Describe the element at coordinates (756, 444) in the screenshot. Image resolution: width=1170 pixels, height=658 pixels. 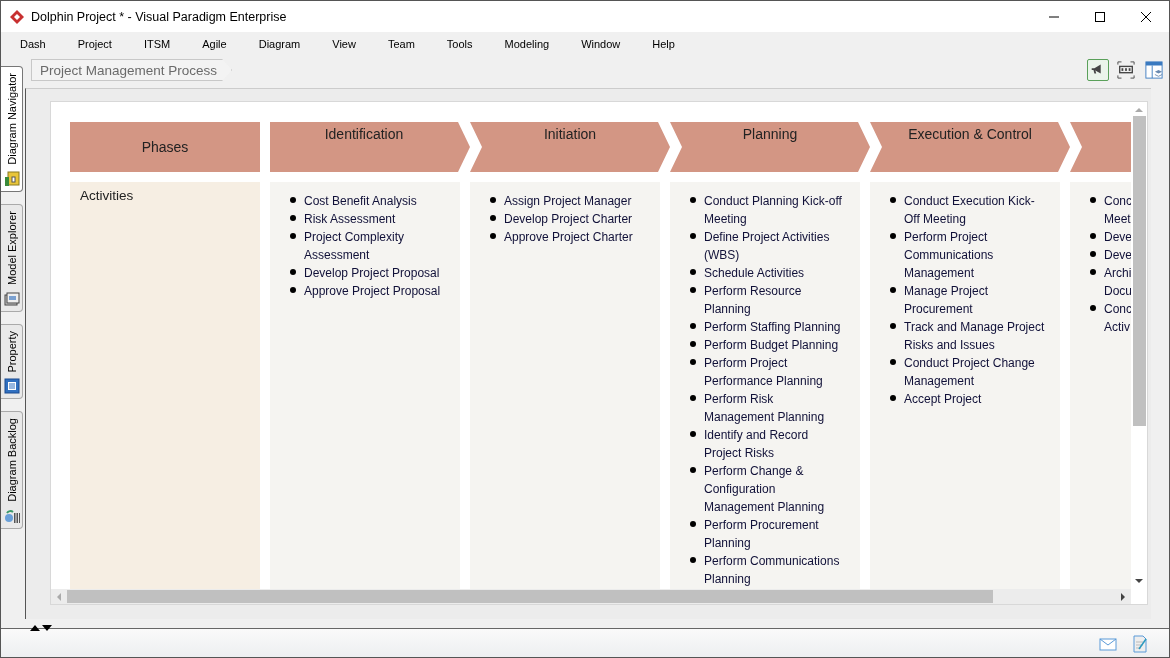
I see `activity-item: Identify and Record Project Risks` at that location.